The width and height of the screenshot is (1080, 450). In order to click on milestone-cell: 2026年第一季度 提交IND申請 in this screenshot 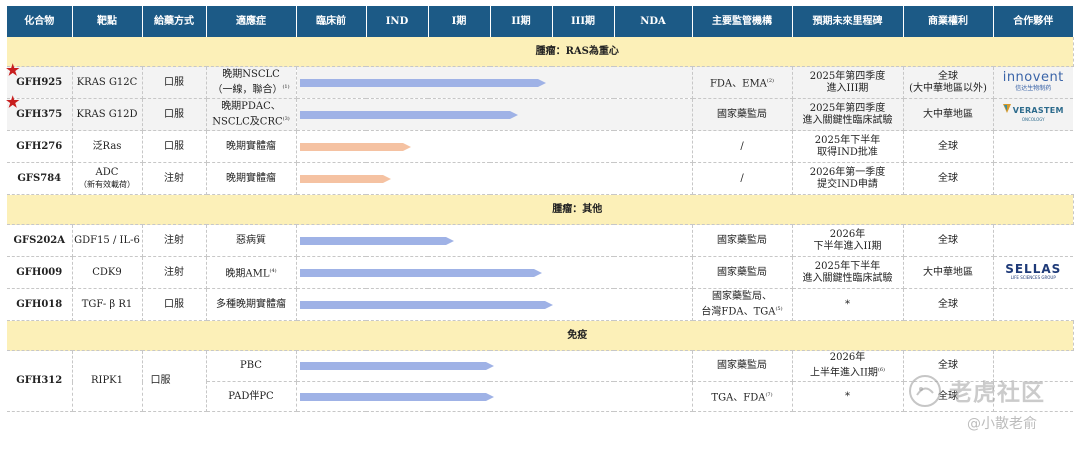, I will do `click(848, 178)`.